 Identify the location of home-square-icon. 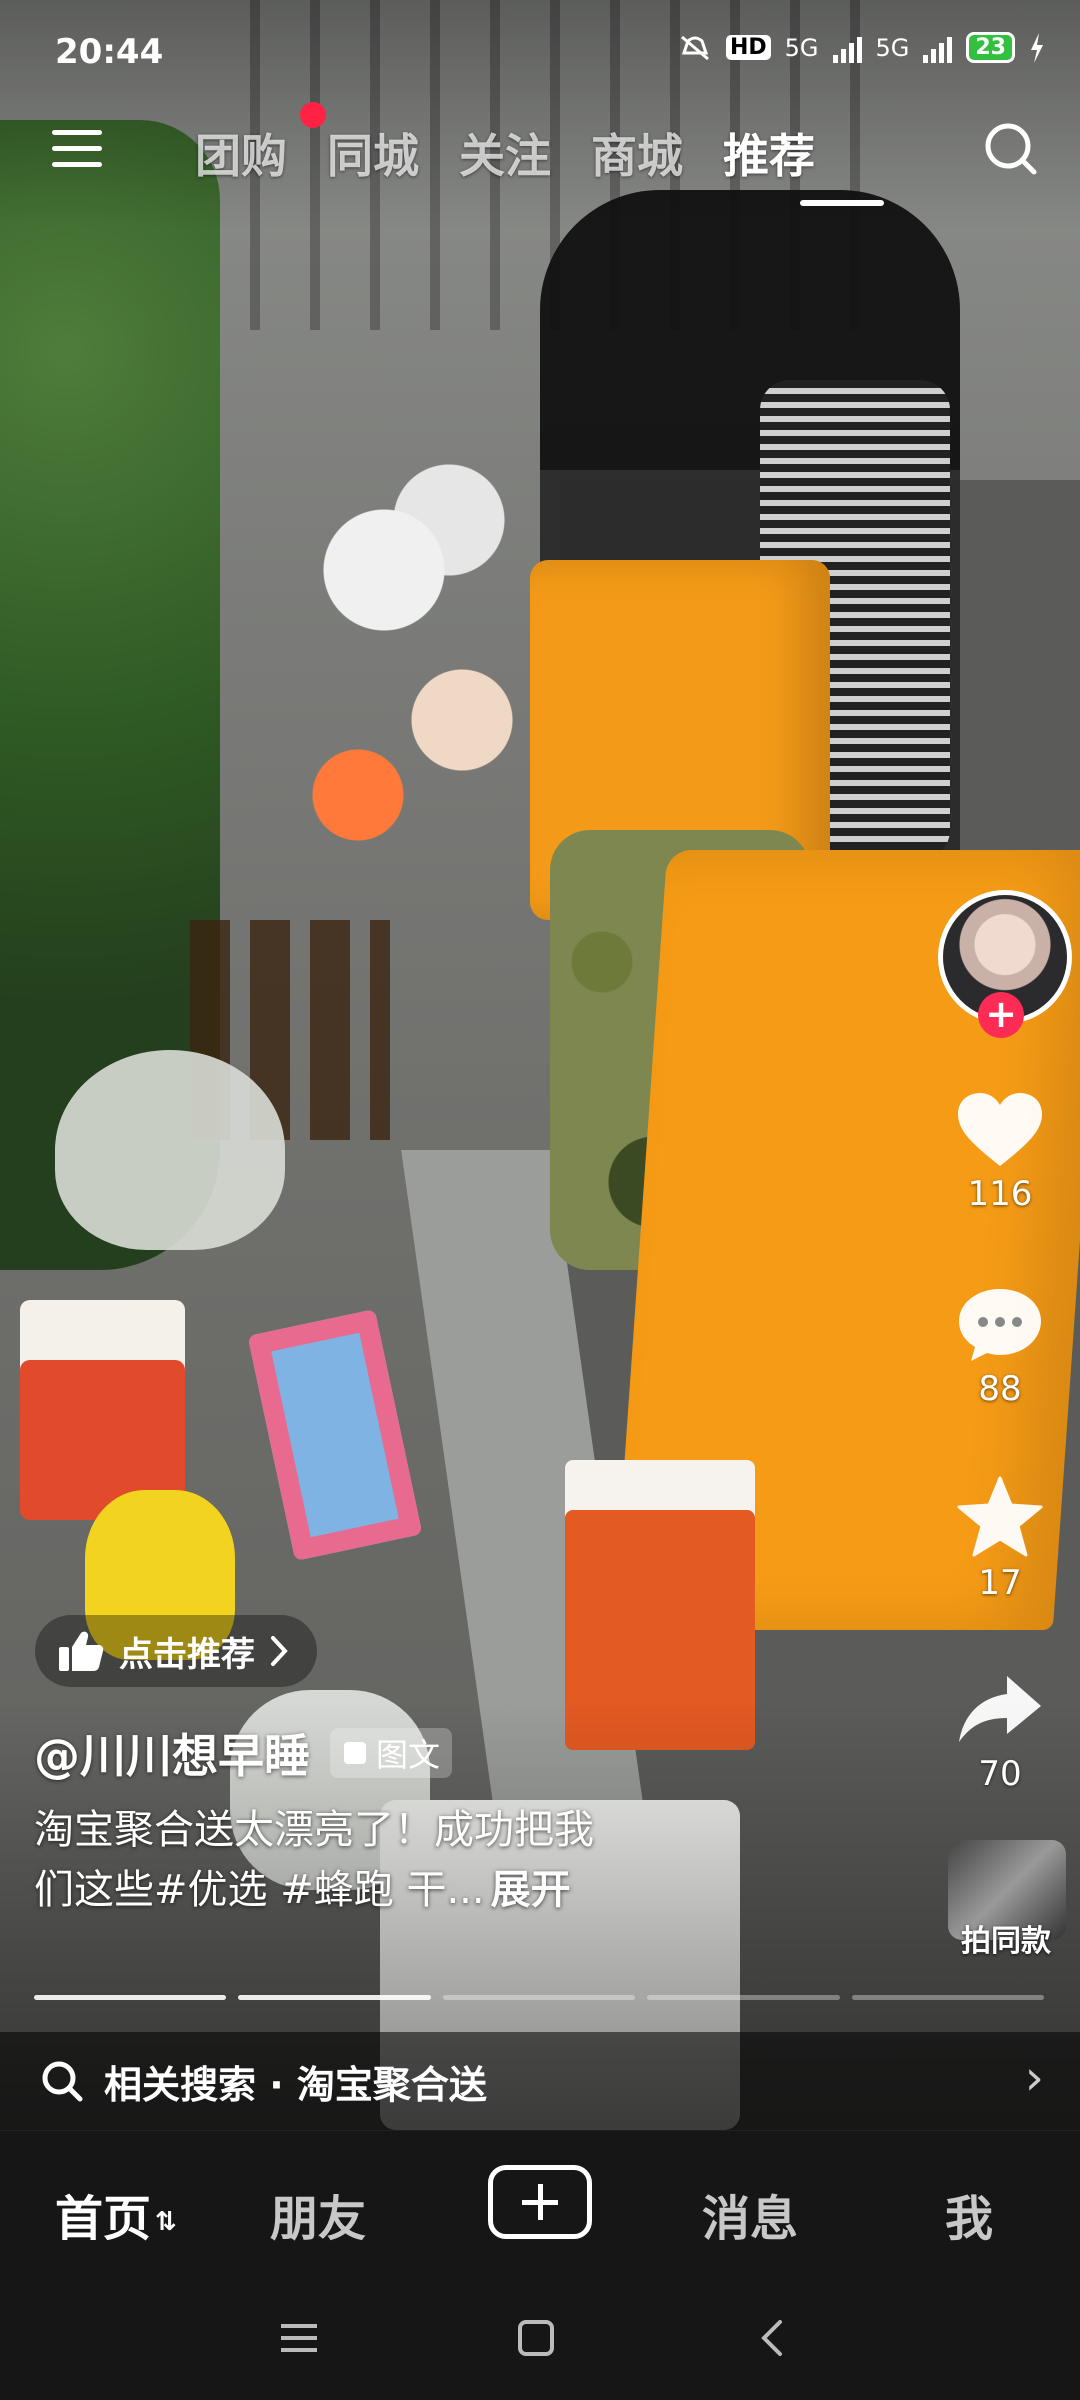
(536, 2338).